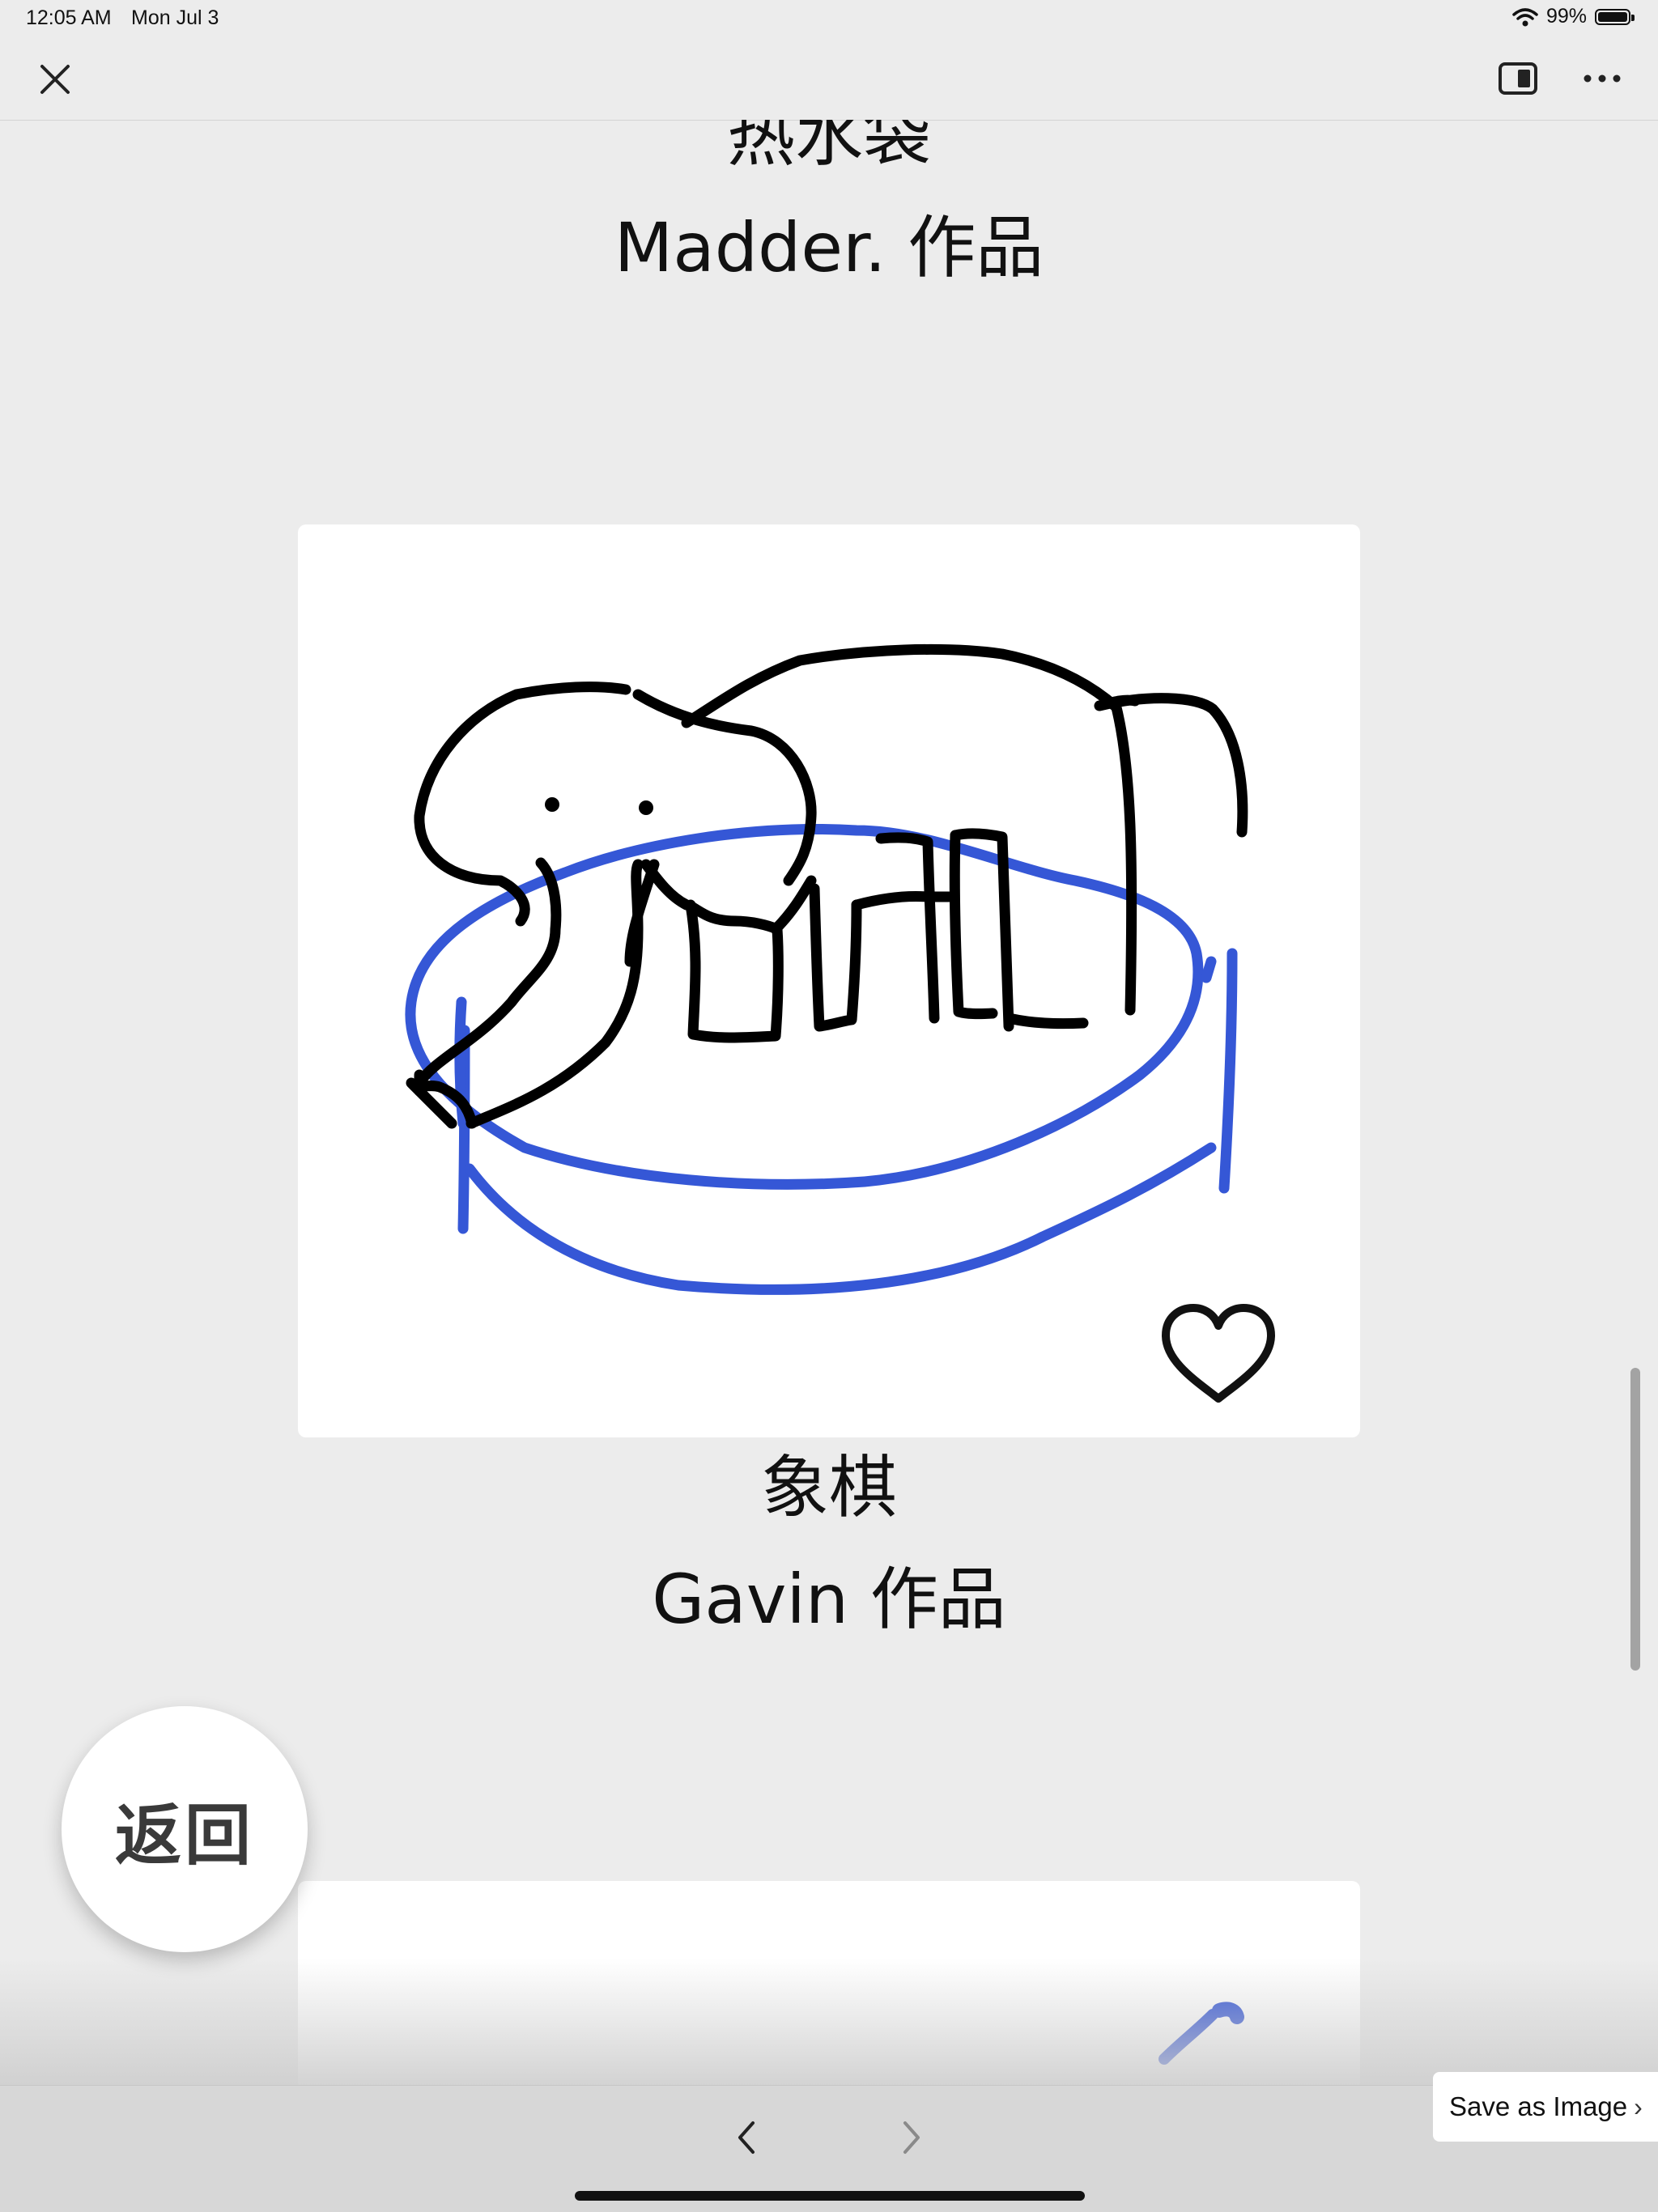 Image resolution: width=1658 pixels, height=2212 pixels. Describe the element at coordinates (747, 2137) in the screenshot. I see `chevron-left-icon` at that location.